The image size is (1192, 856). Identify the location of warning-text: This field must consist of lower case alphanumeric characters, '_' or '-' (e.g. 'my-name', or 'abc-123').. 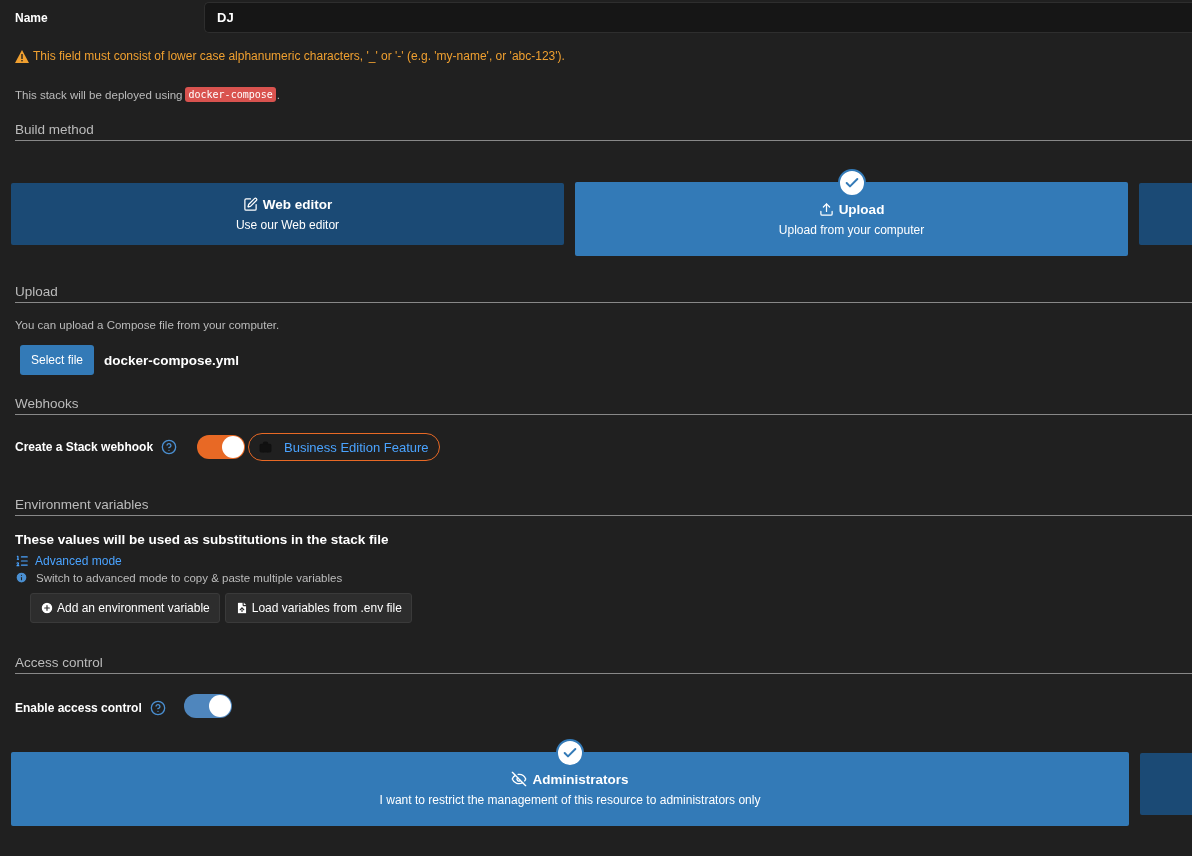
(299, 56).